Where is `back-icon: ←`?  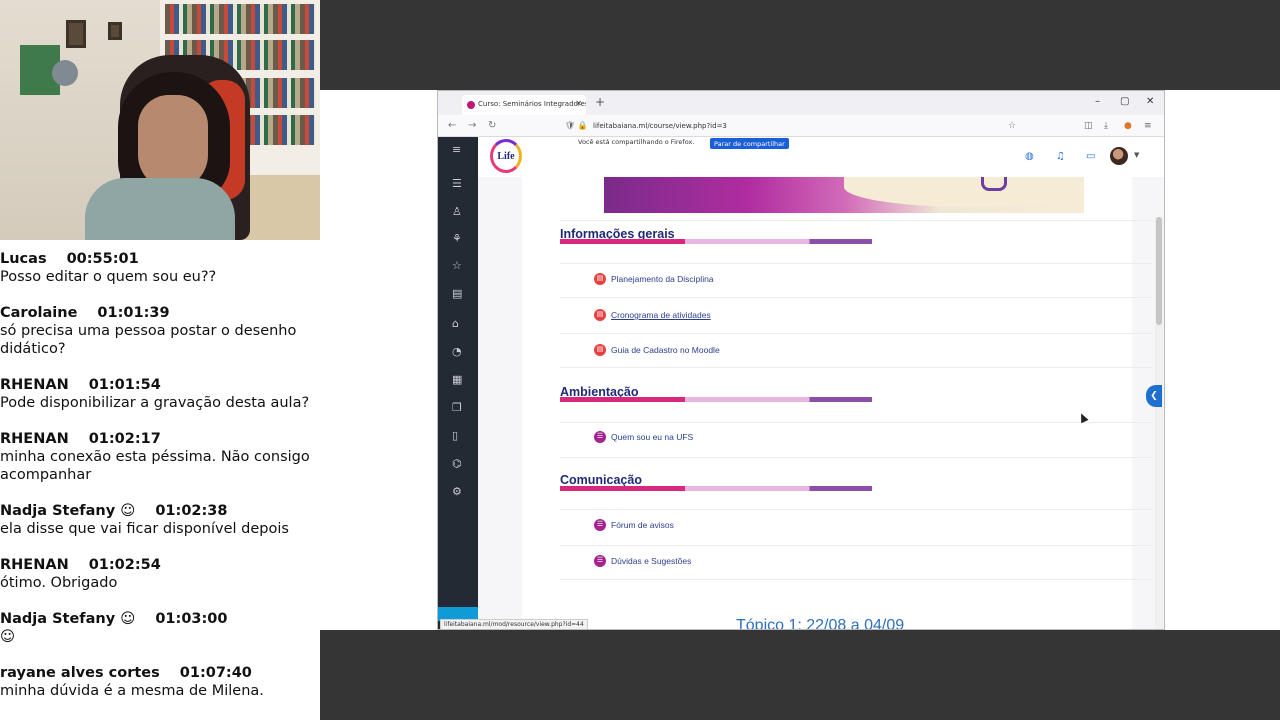
back-icon: ← is located at coordinates (452, 125).